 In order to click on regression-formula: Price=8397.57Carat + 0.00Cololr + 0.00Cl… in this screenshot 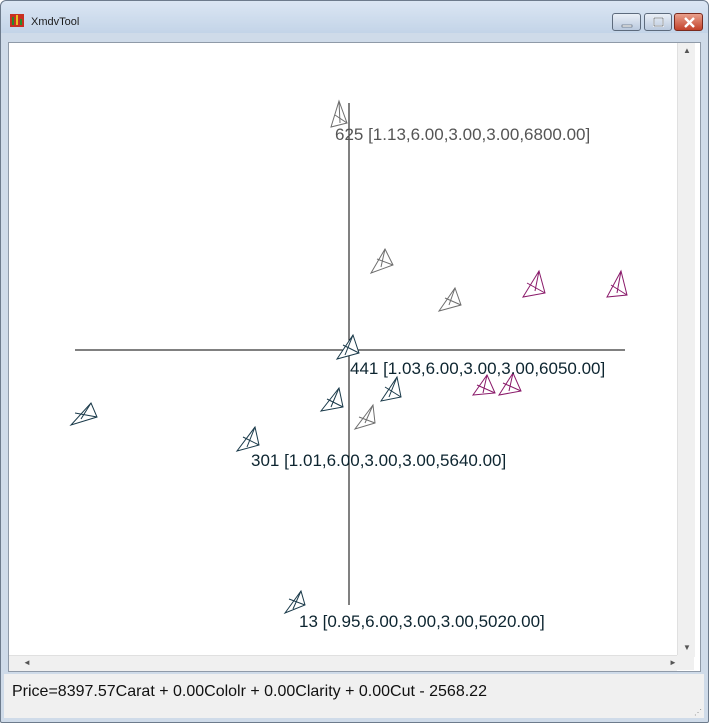, I will do `click(249, 691)`.